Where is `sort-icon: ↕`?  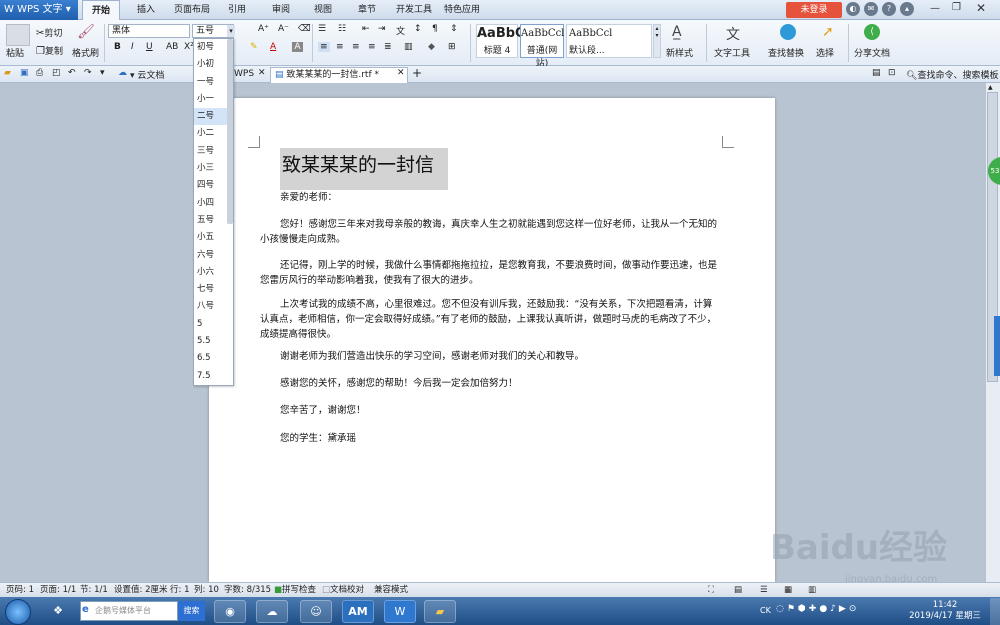 sort-icon: ↕ is located at coordinates (418, 29).